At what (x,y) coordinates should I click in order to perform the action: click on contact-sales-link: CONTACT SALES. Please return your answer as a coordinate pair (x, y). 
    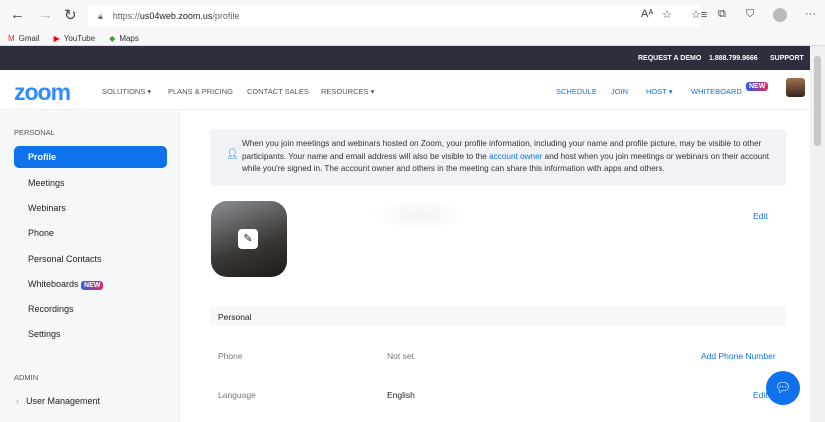
    Looking at the image, I should click on (278, 91).